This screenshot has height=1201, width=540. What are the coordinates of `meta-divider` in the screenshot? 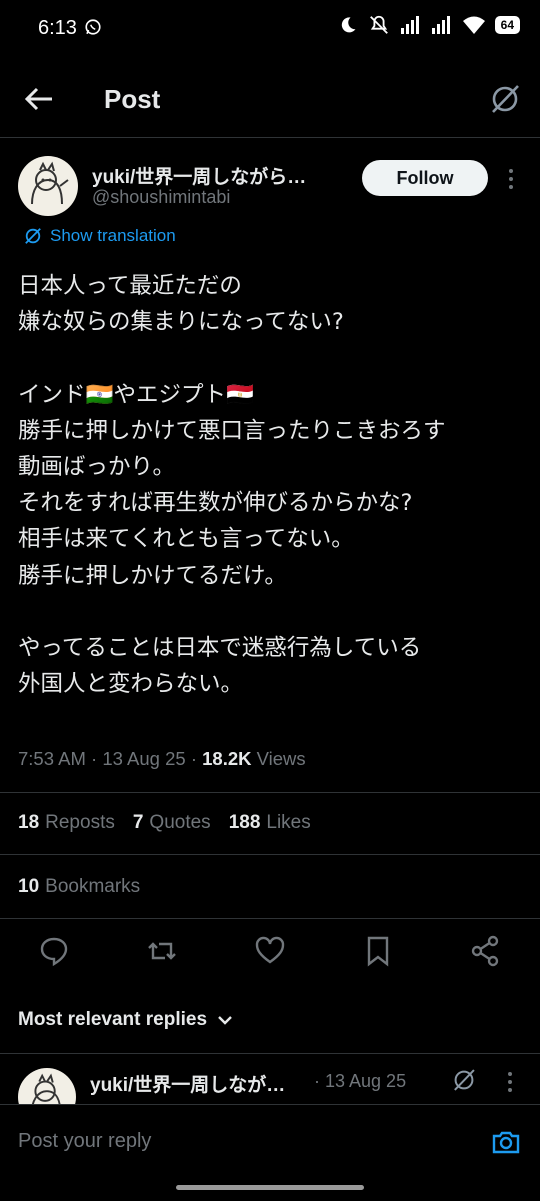 It's located at (270, 792).